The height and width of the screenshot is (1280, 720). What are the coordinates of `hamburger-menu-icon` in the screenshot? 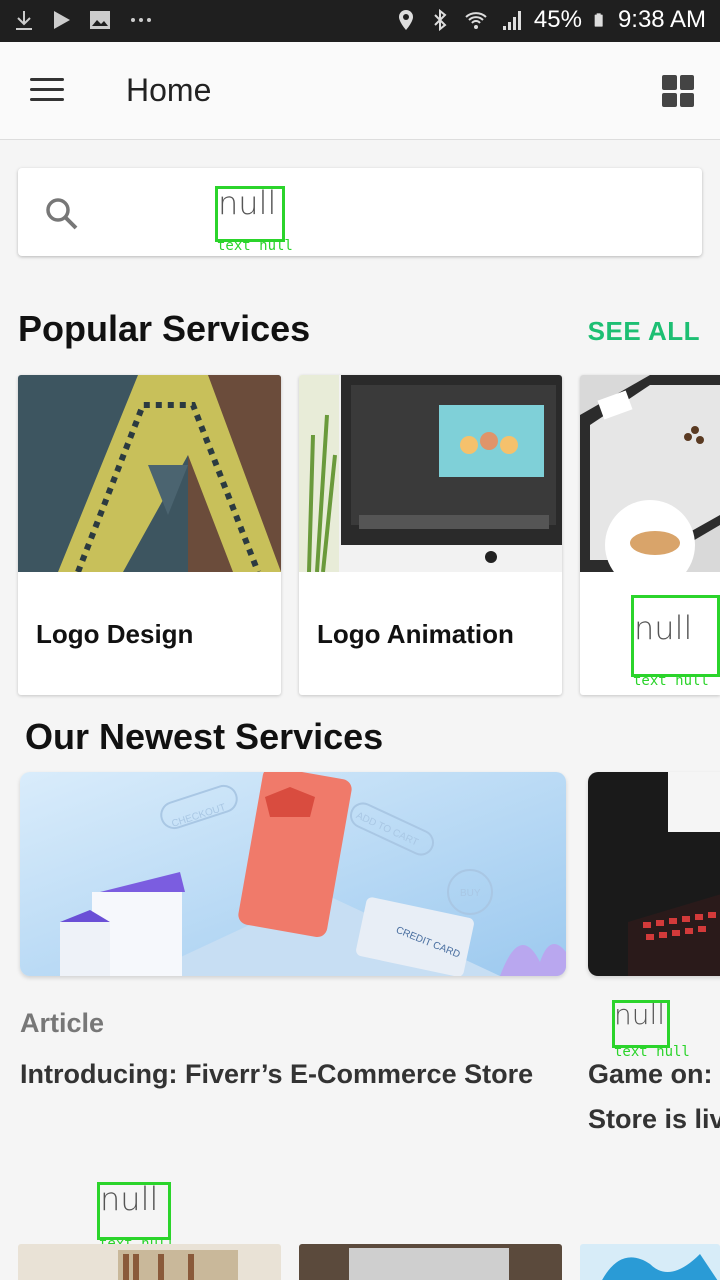 It's located at (47, 91).